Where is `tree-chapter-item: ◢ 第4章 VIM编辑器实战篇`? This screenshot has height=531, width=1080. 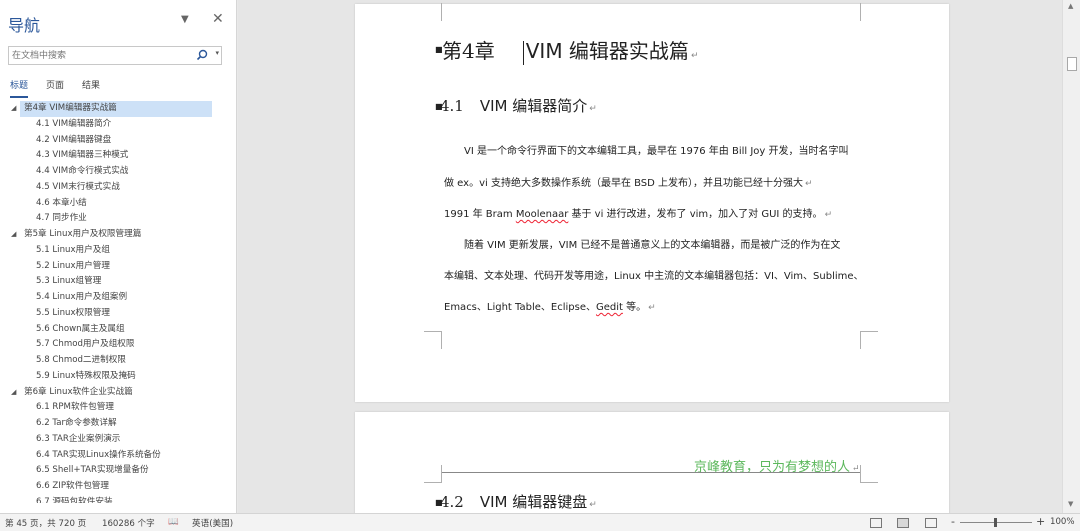
tree-chapter-item: ◢ 第4章 VIM编辑器实战篇 is located at coordinates (118, 109).